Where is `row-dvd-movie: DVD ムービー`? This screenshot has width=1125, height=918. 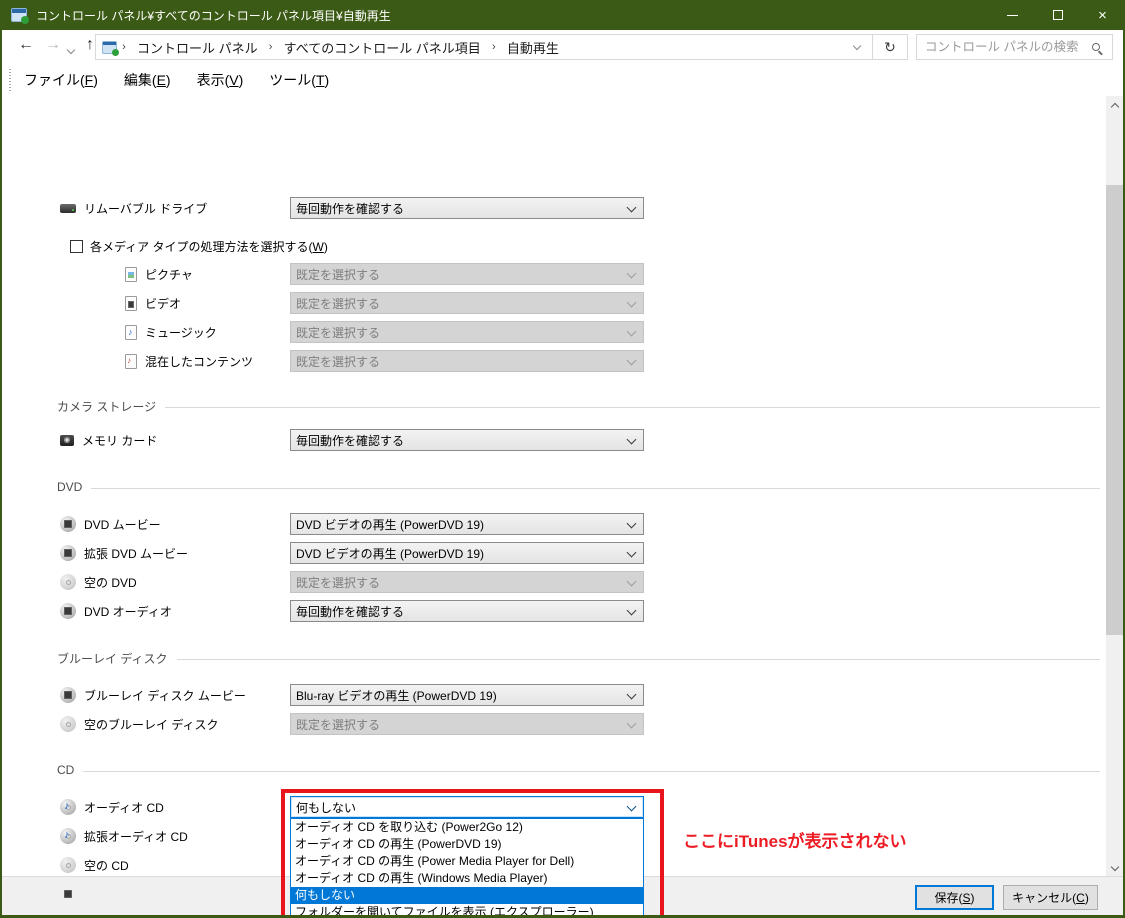 row-dvd-movie: DVD ムービー is located at coordinates (110, 524).